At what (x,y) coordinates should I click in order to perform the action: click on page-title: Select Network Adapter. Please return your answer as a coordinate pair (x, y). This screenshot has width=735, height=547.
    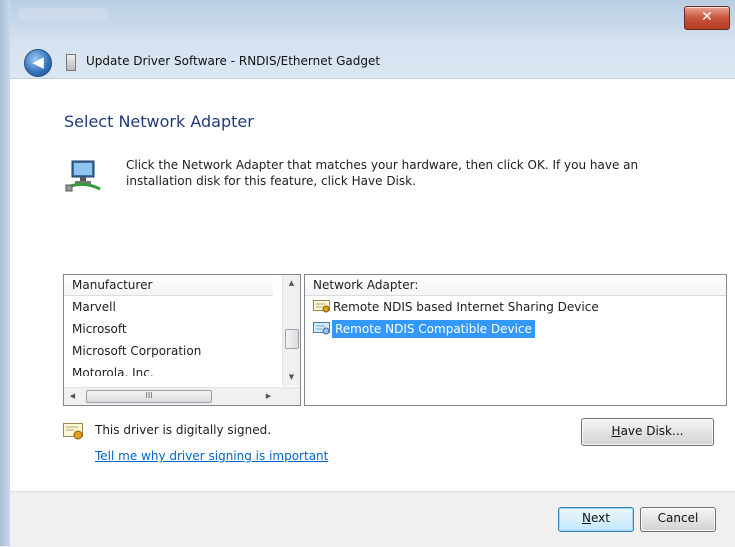
    Looking at the image, I should click on (159, 121).